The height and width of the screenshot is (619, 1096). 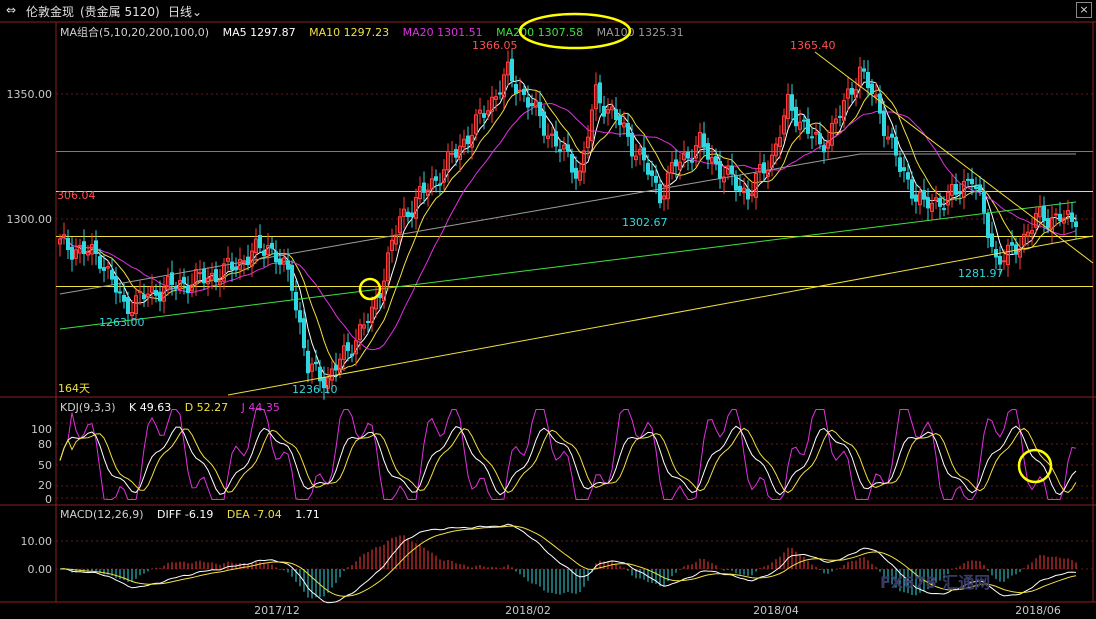 I want to click on kdj-tick-100: 100, so click(x=41, y=429).